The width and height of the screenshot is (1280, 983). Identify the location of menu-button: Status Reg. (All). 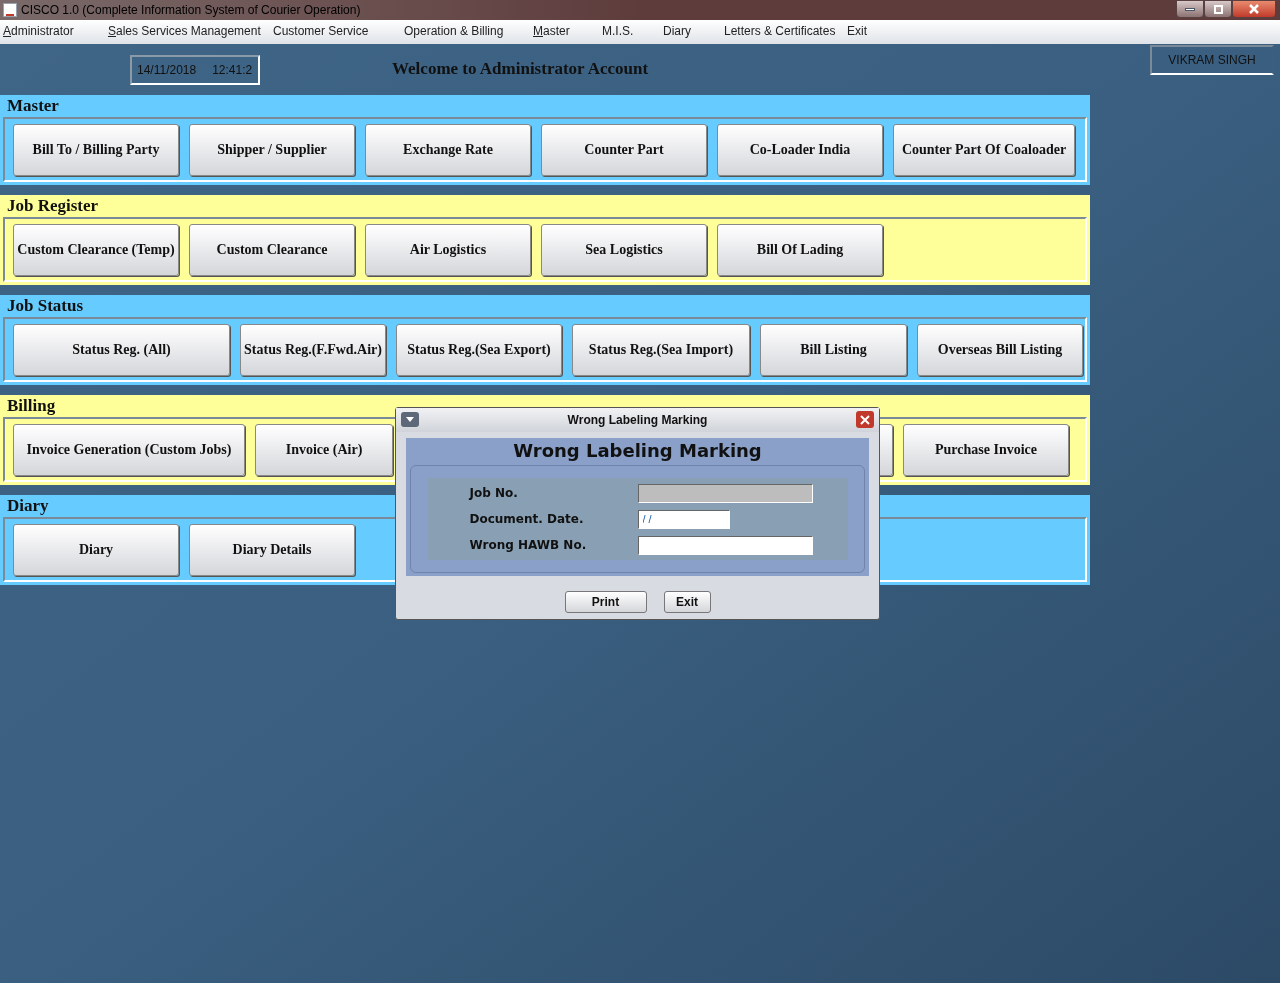
(121, 349).